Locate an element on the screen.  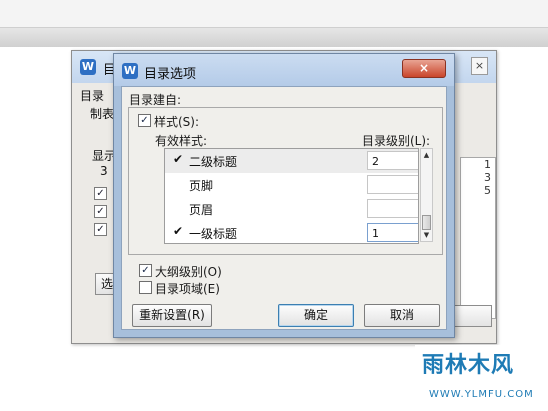
level-input: 1 is located at coordinates (392, 232).